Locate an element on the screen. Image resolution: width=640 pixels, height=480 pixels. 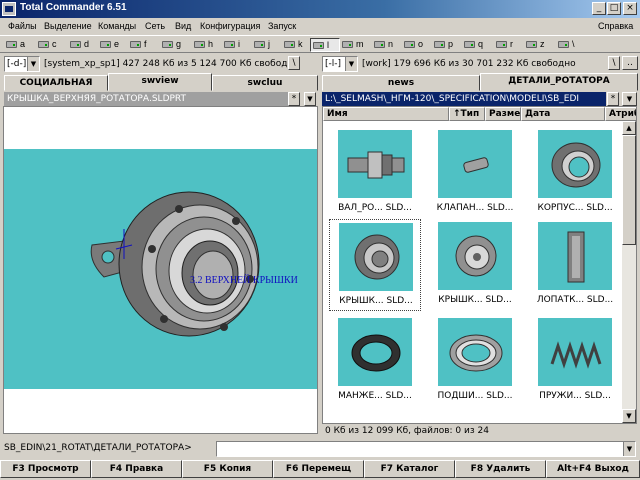
column-name: Имя is located at coordinates (386, 114).